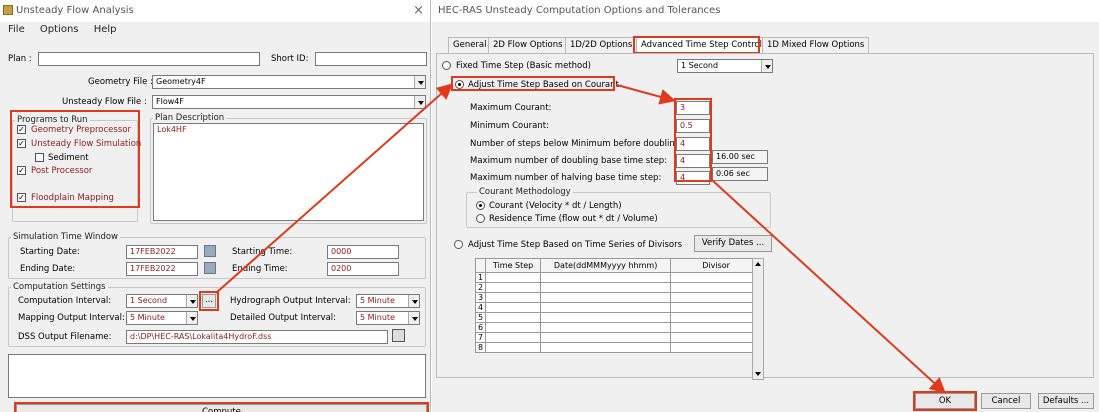 This screenshot has width=1099, height=412. I want to click on arrow-to-courant, so click(334, 188).